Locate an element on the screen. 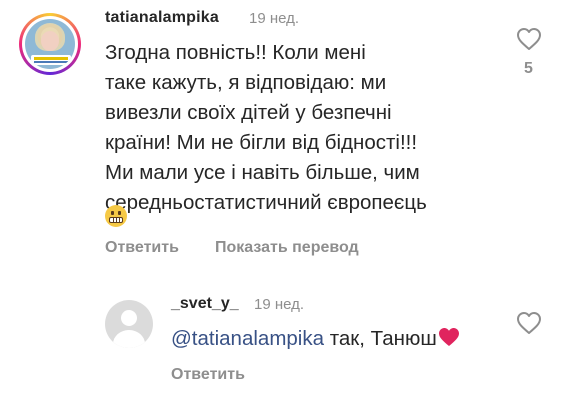 The image size is (578, 405). avatar-story-ring is located at coordinates (50, 44).